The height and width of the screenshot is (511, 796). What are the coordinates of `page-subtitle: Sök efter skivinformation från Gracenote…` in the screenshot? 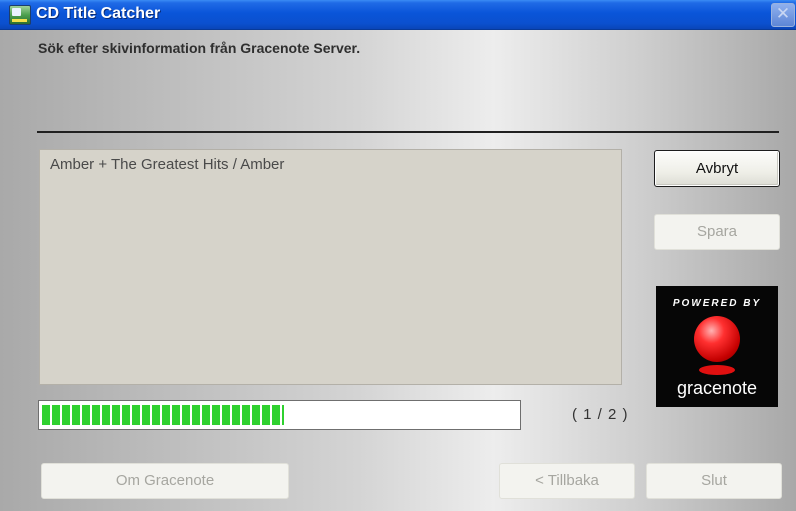 It's located at (199, 48).